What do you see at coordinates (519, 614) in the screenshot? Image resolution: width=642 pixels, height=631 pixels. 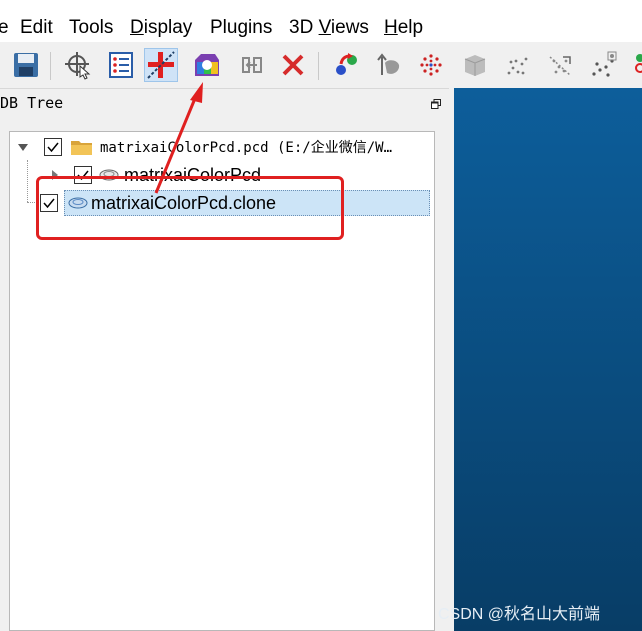 I see `watermark: CSDN @秋名山大前端` at bounding box center [519, 614].